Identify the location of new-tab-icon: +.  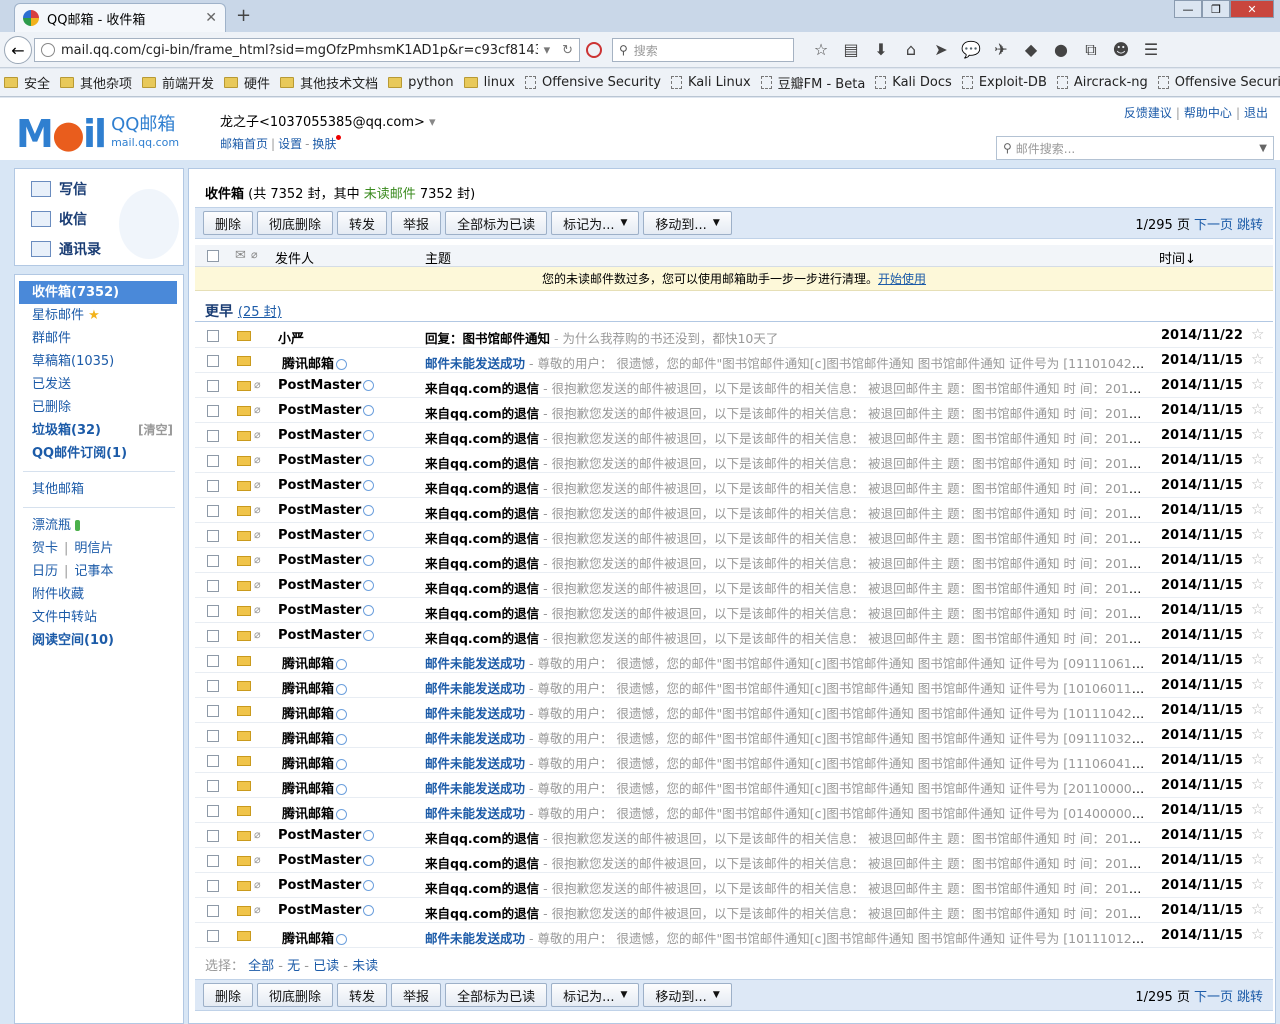
(243, 15).